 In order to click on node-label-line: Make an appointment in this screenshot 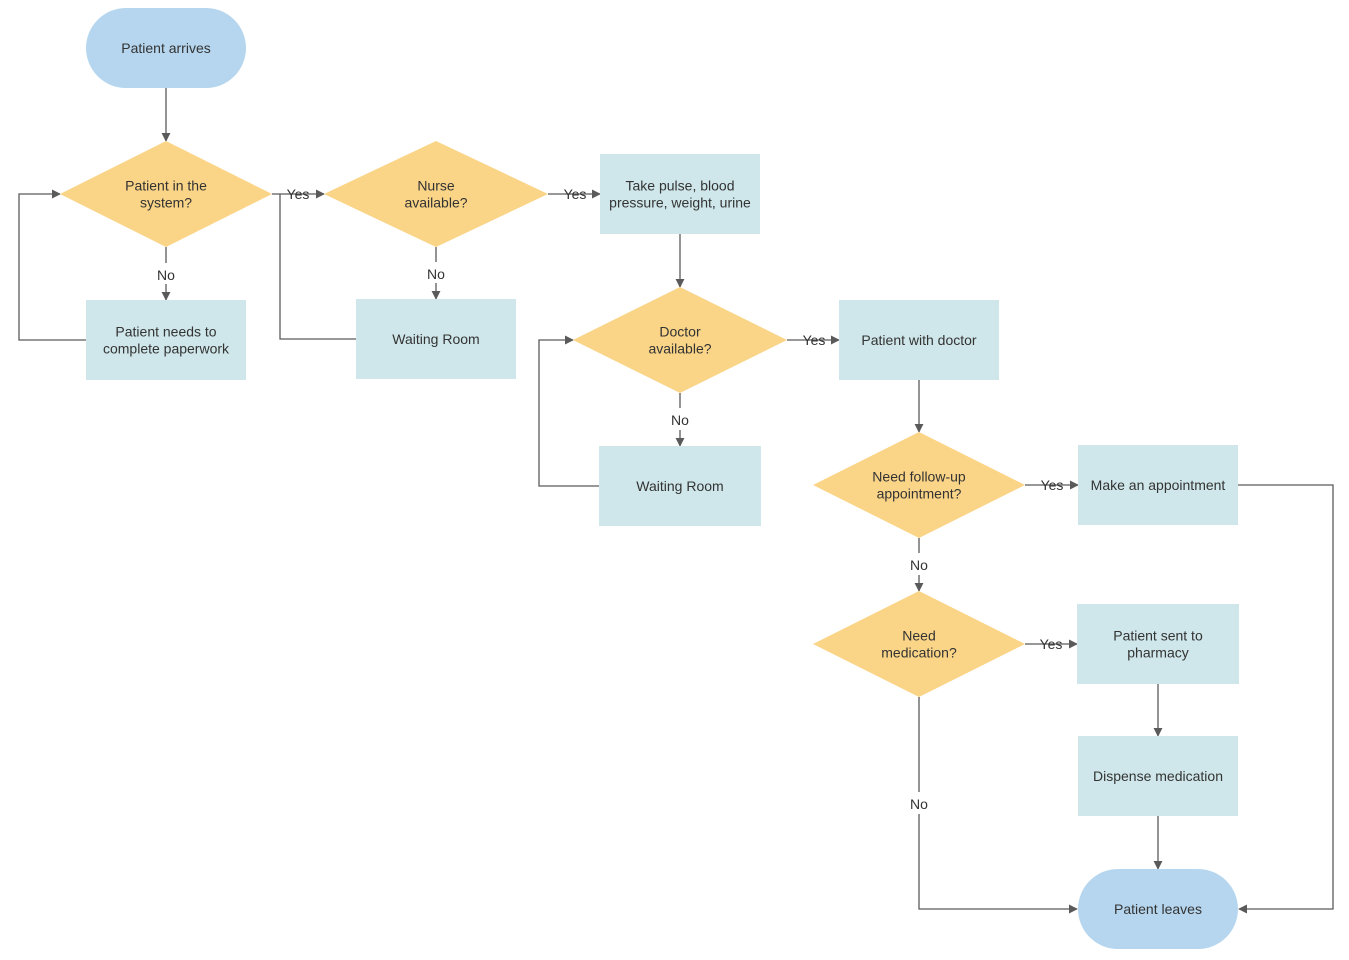, I will do `click(1158, 485)`.